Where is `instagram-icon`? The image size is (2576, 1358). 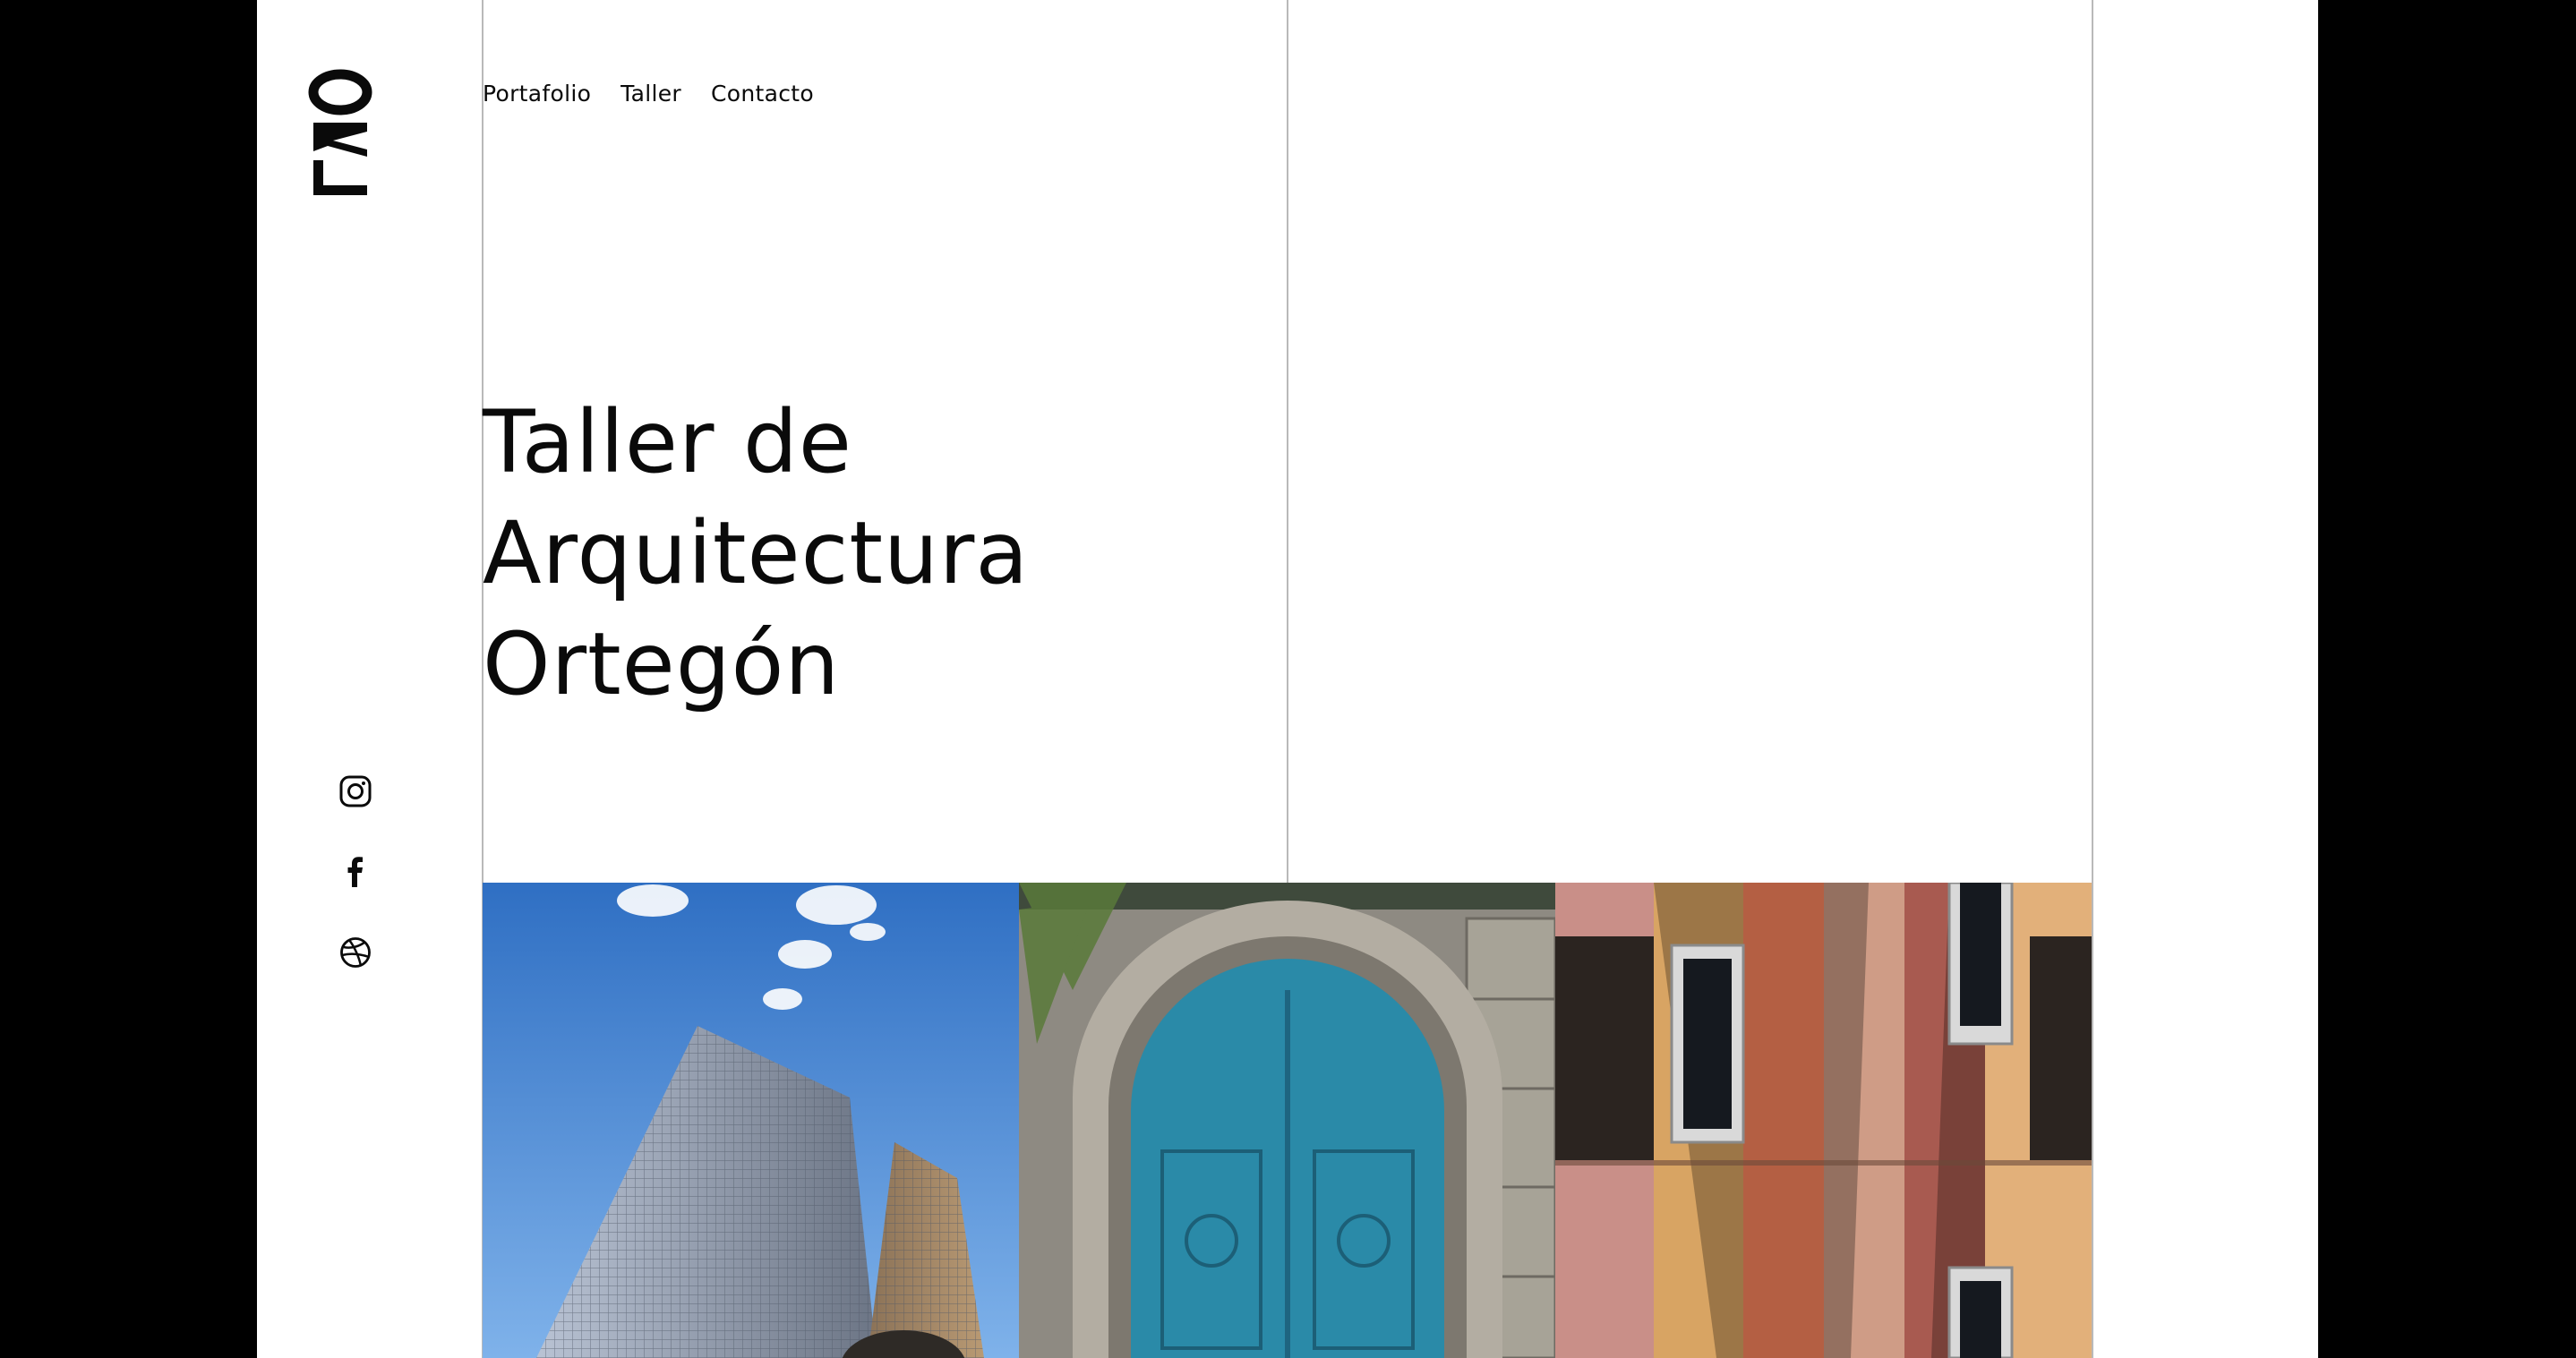 instagram-icon is located at coordinates (355, 791).